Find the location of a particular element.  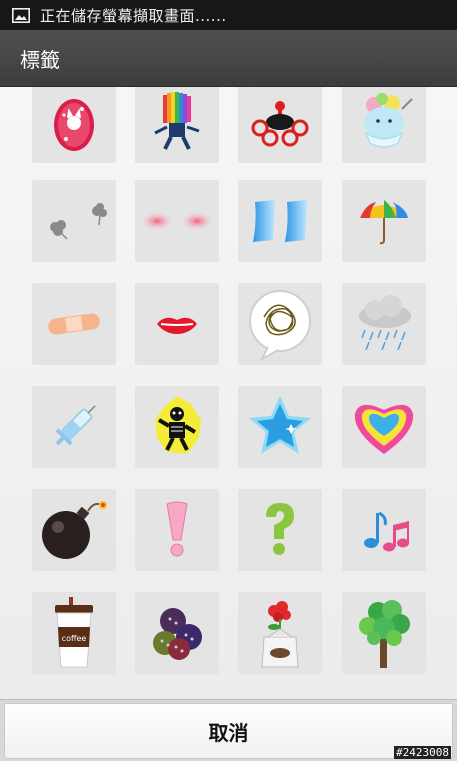

afro-runner-sticker is located at coordinates (177, 125).